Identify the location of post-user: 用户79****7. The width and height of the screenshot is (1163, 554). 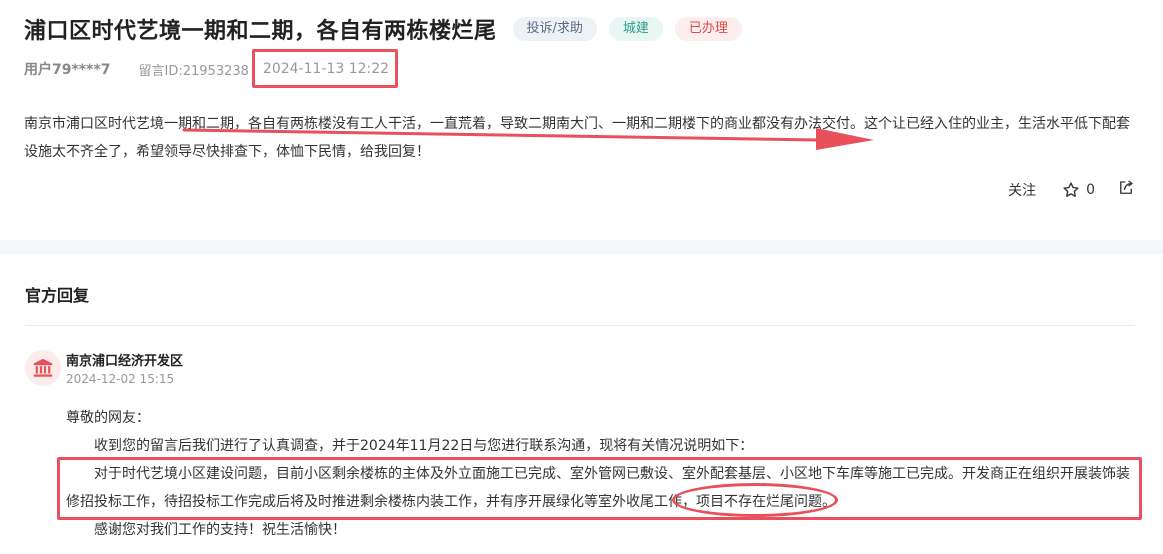
(67, 70).